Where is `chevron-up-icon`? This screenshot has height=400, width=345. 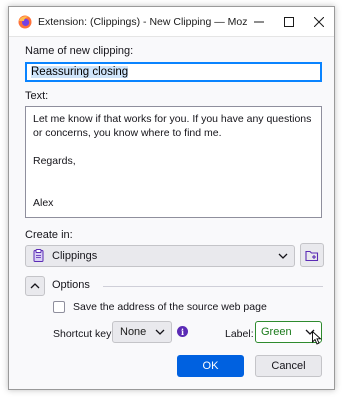
chevron-up-icon is located at coordinates (35, 286).